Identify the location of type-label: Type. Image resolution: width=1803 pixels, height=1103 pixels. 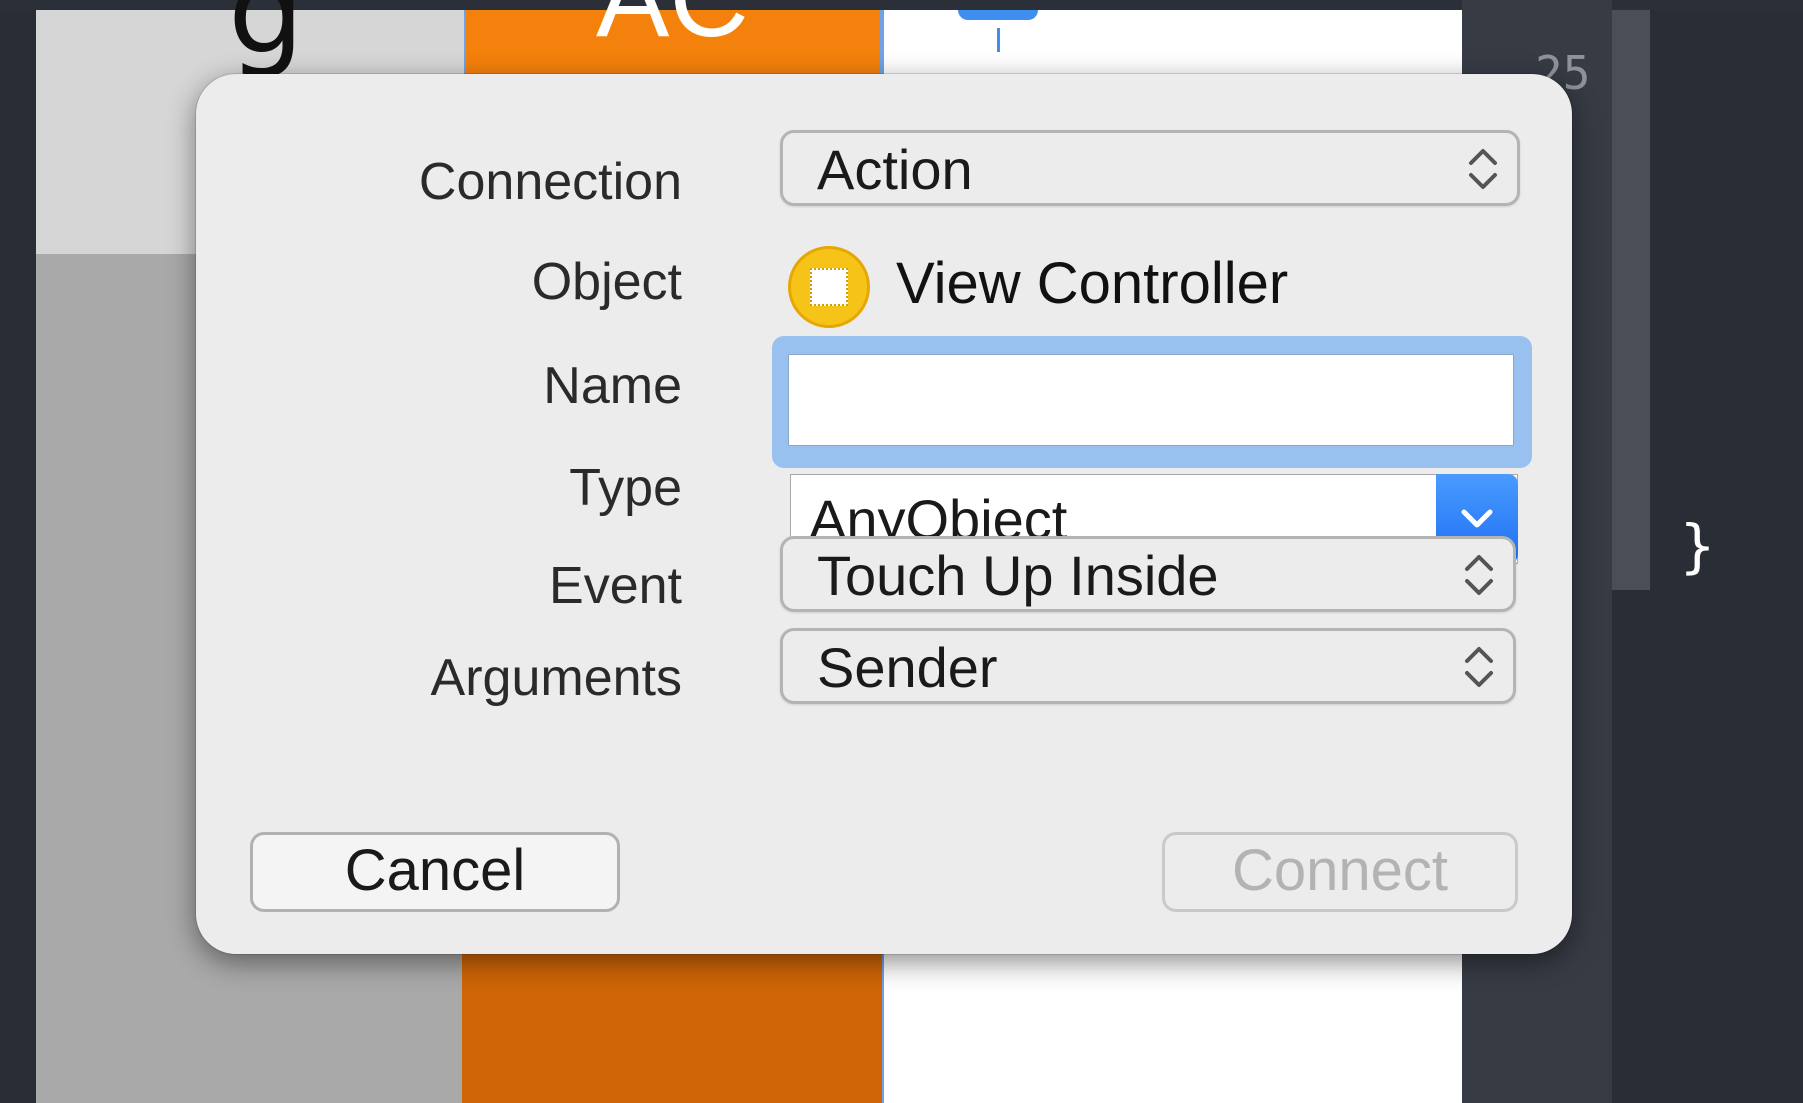
(625, 488).